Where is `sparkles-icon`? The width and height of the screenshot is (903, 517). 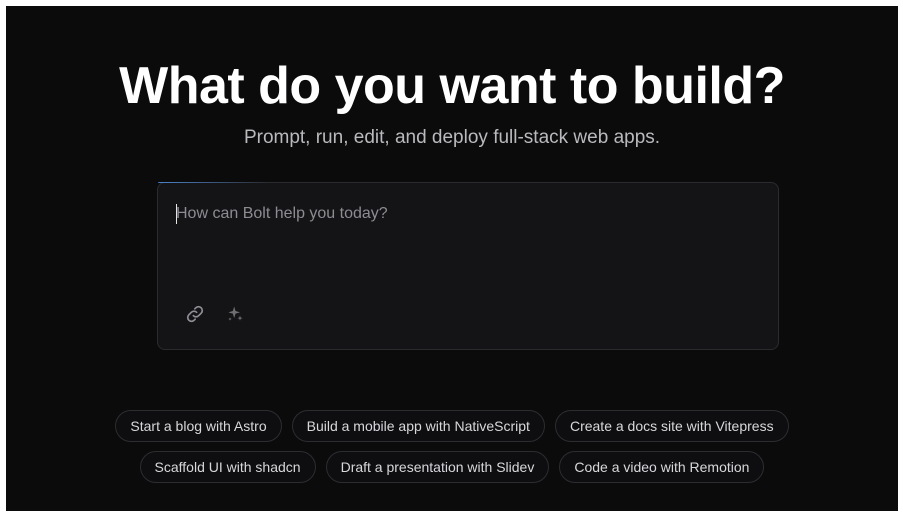
sparkles-icon is located at coordinates (235, 314).